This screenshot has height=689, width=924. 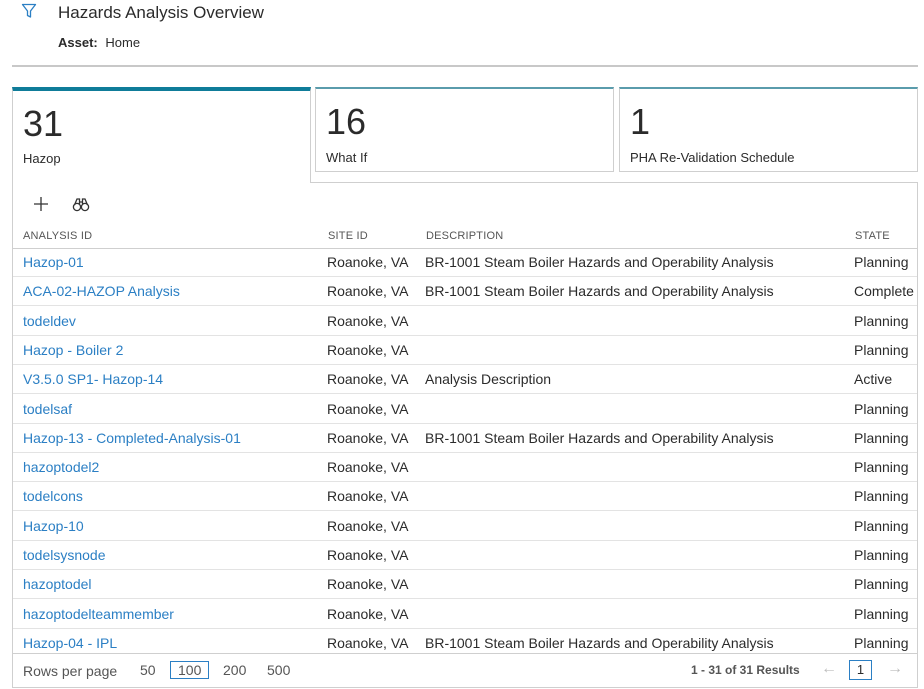 I want to click on description-cell: Analysis Description, so click(x=488, y=379).